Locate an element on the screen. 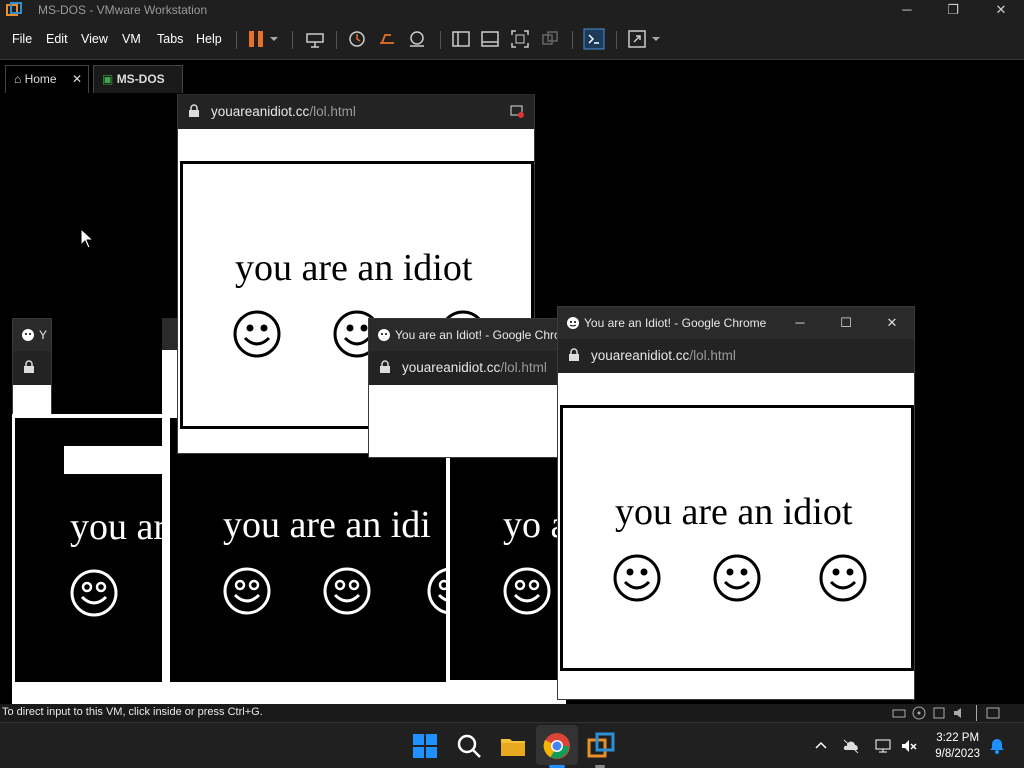  chrome-title-bar: You are an Idiot! - Google Chrome ─ ☐ ✕ is located at coordinates (736, 323).